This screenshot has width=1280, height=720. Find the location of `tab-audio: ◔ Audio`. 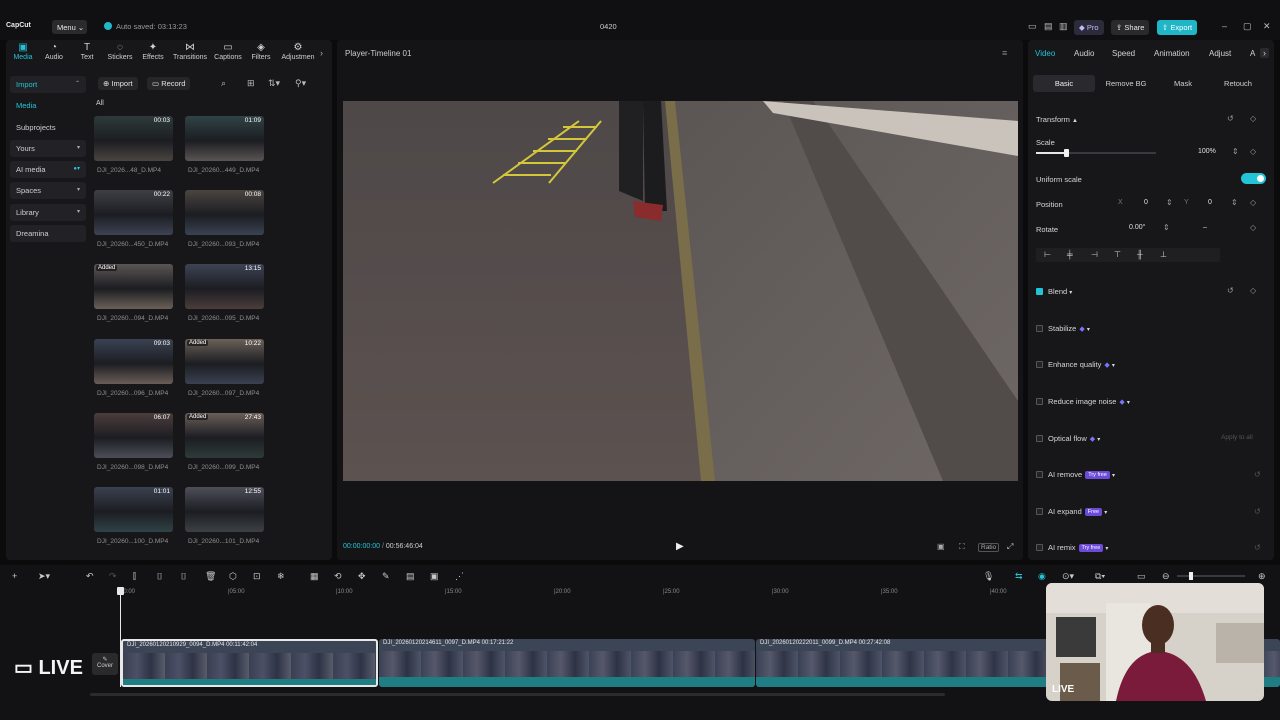

tab-audio: ◔ Audio is located at coordinates (54, 51).